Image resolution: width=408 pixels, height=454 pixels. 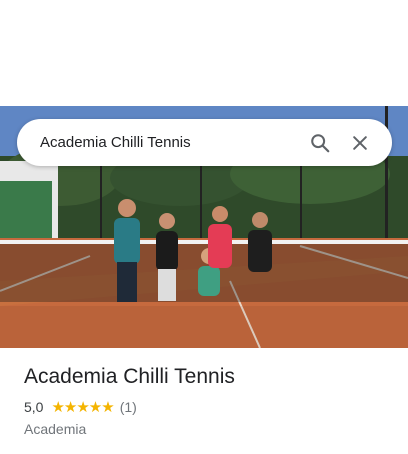 I want to click on review-count: (1), so click(x=128, y=407).